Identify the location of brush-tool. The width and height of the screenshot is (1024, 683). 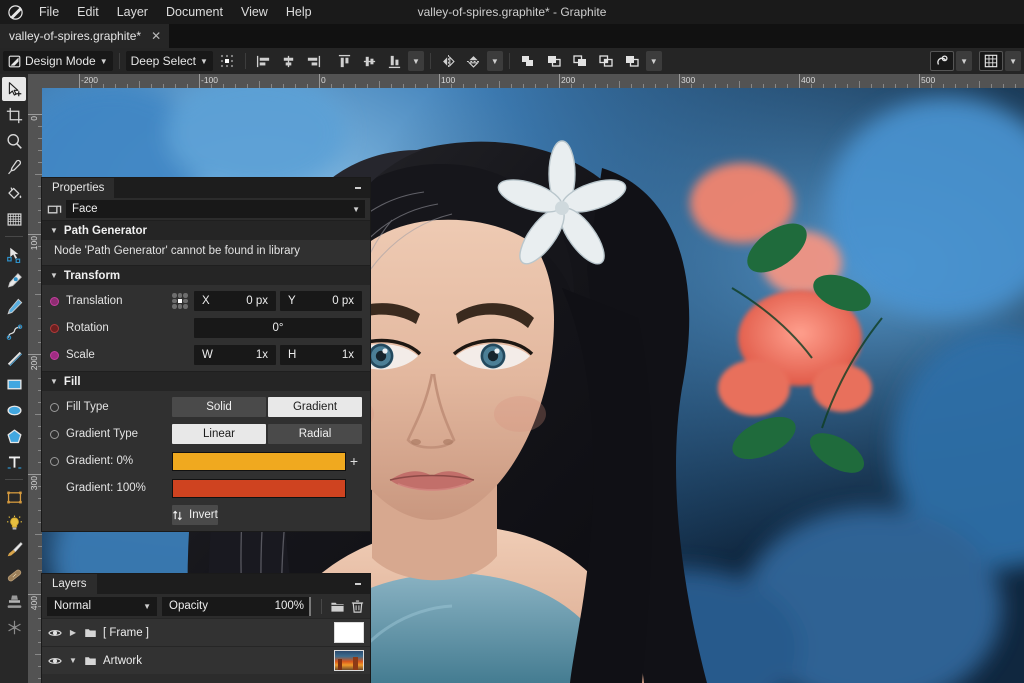
(14, 549).